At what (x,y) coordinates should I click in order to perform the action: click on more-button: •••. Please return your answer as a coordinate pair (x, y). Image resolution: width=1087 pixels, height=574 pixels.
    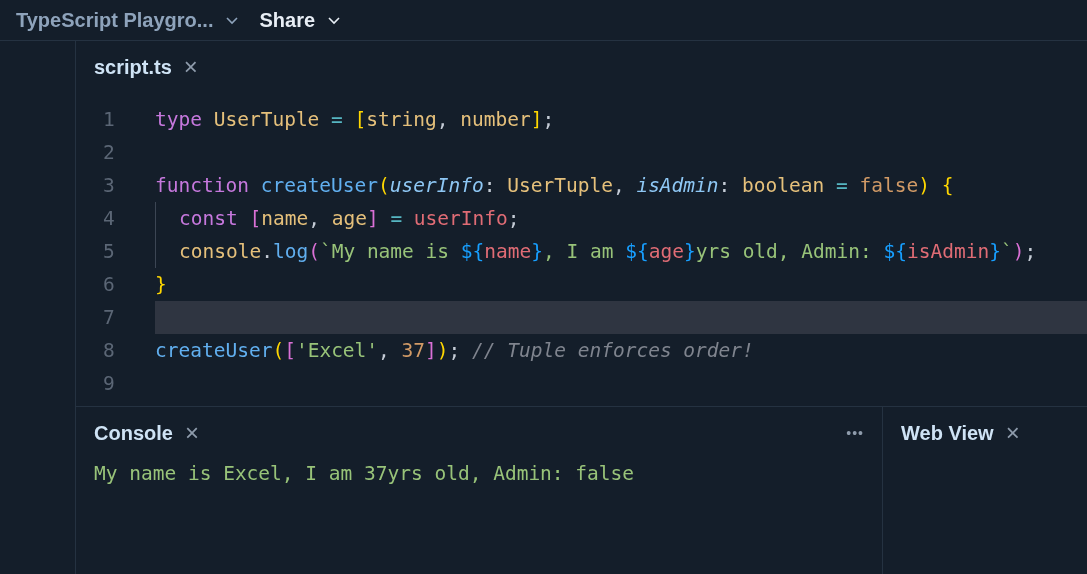
    Looking at the image, I should click on (855, 433).